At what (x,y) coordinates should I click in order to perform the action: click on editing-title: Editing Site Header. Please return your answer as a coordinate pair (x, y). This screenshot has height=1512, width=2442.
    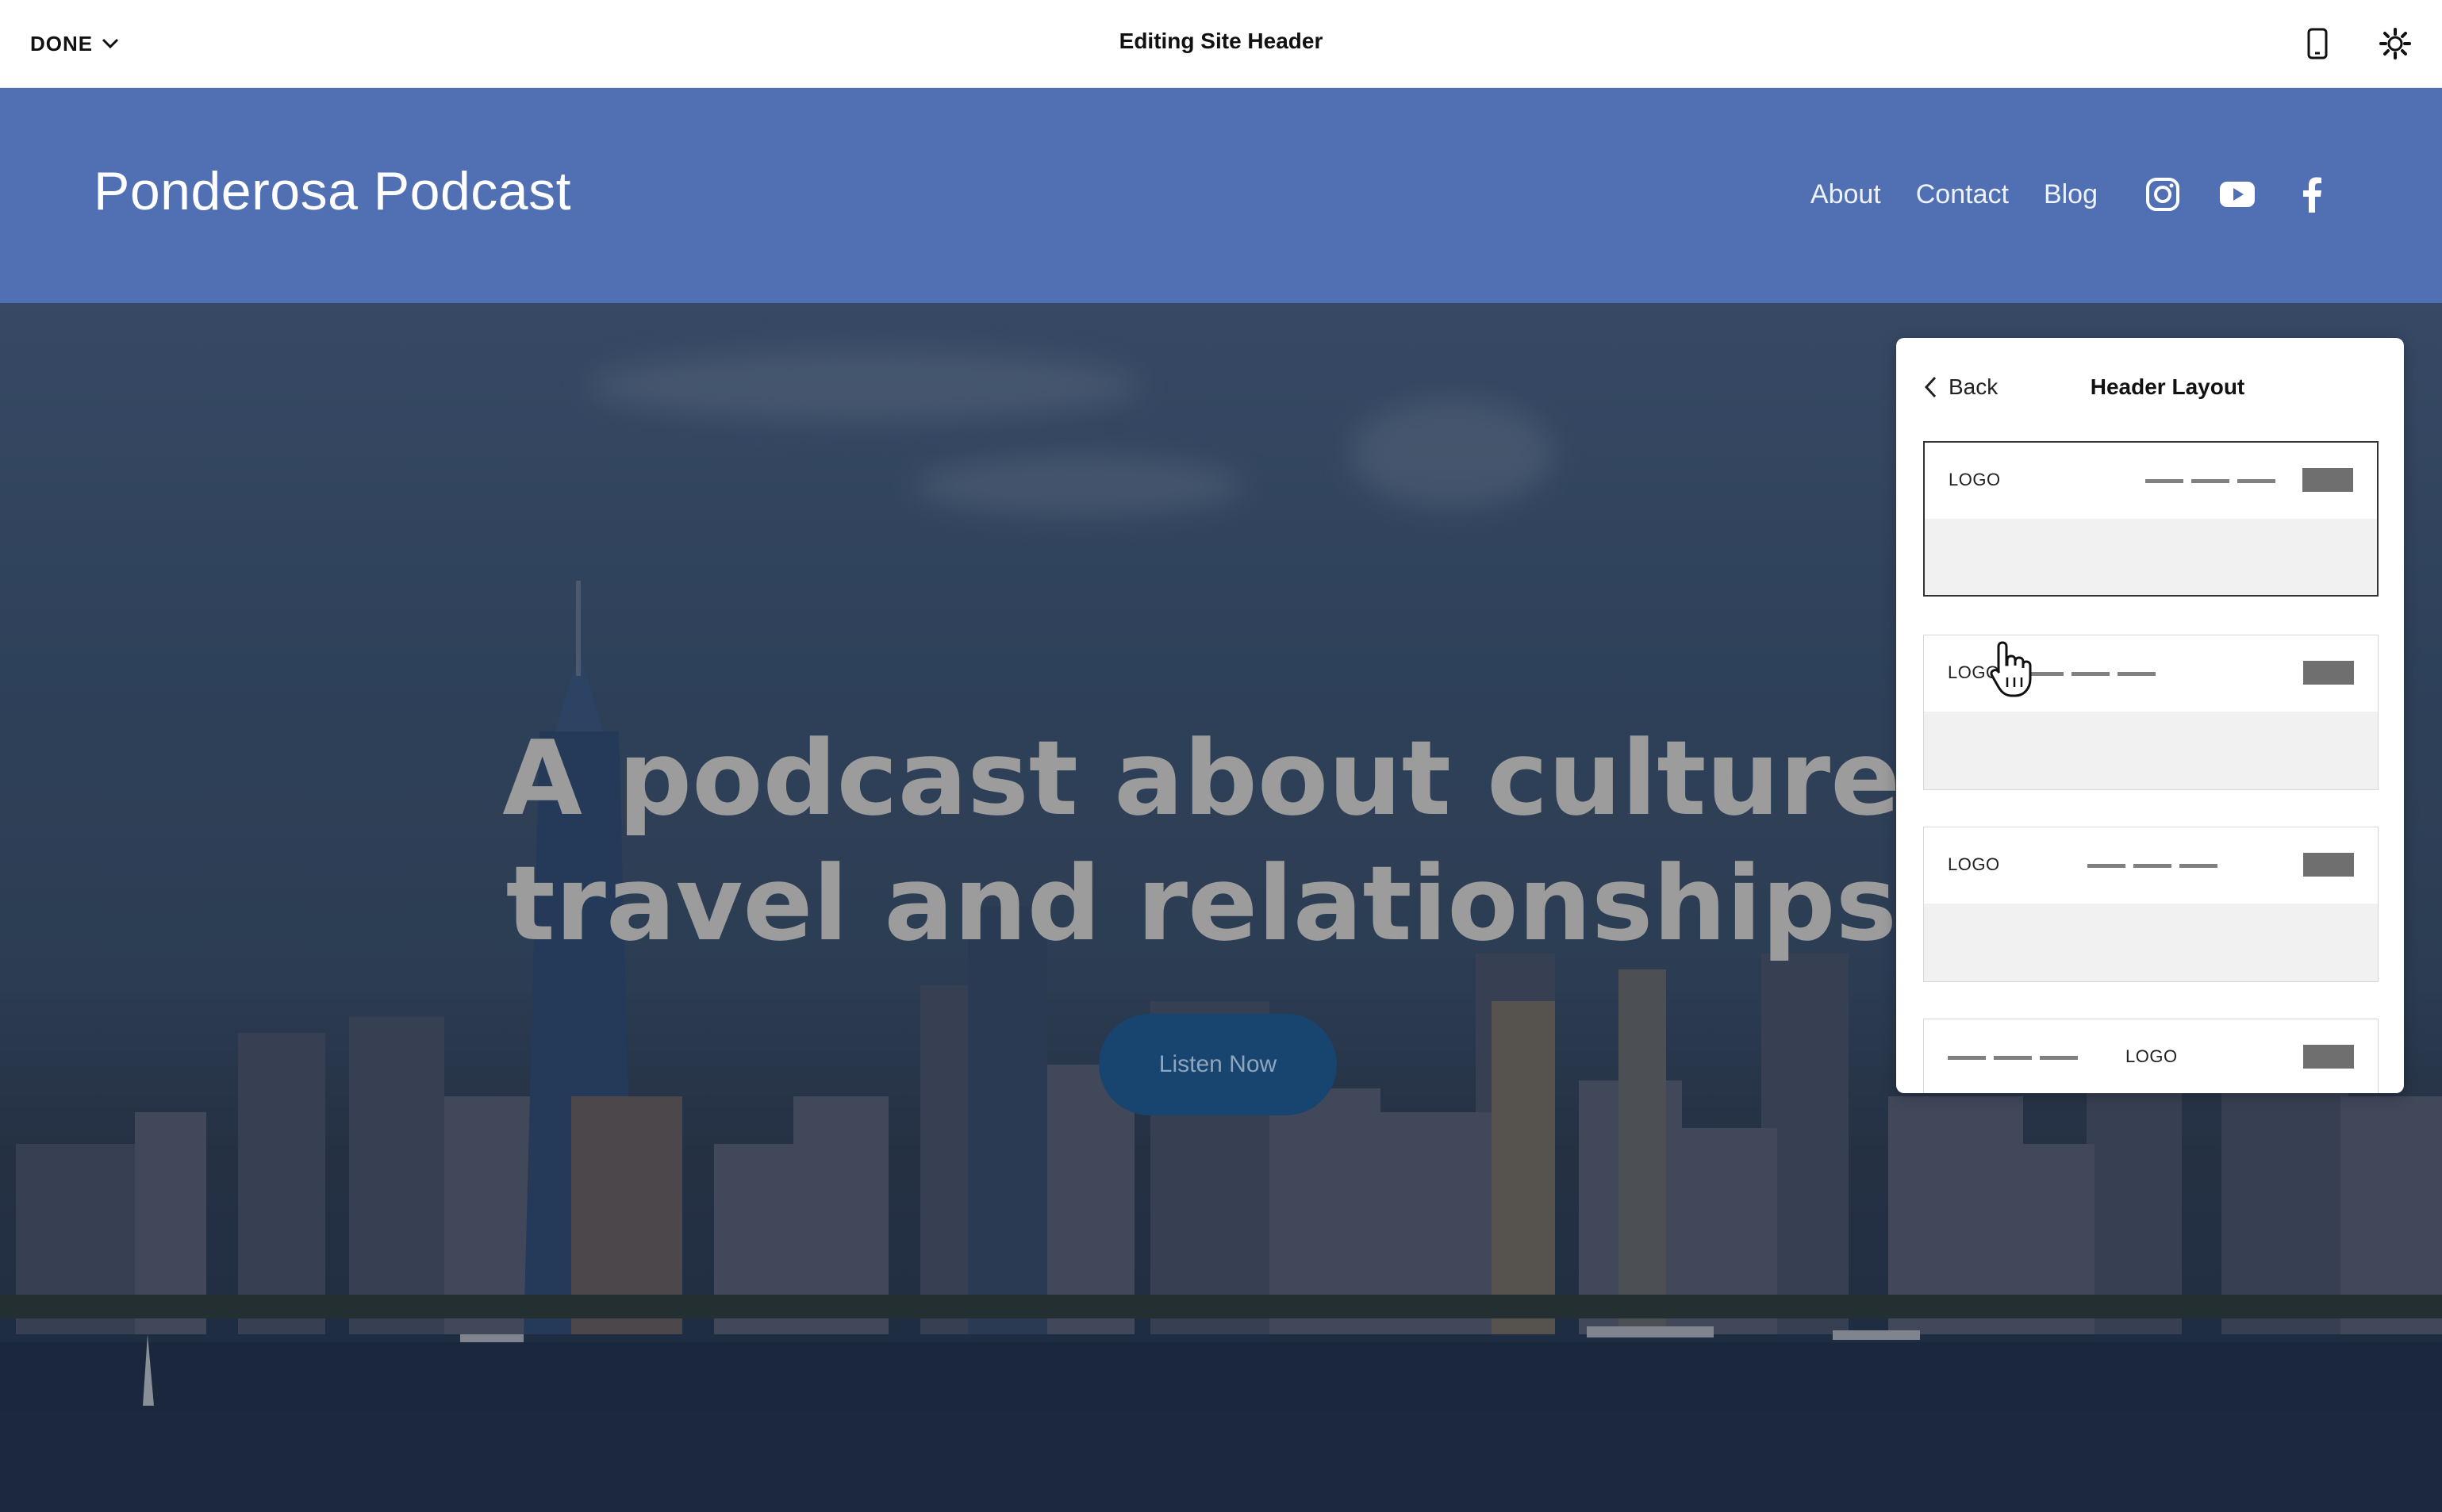
    Looking at the image, I should click on (1221, 41).